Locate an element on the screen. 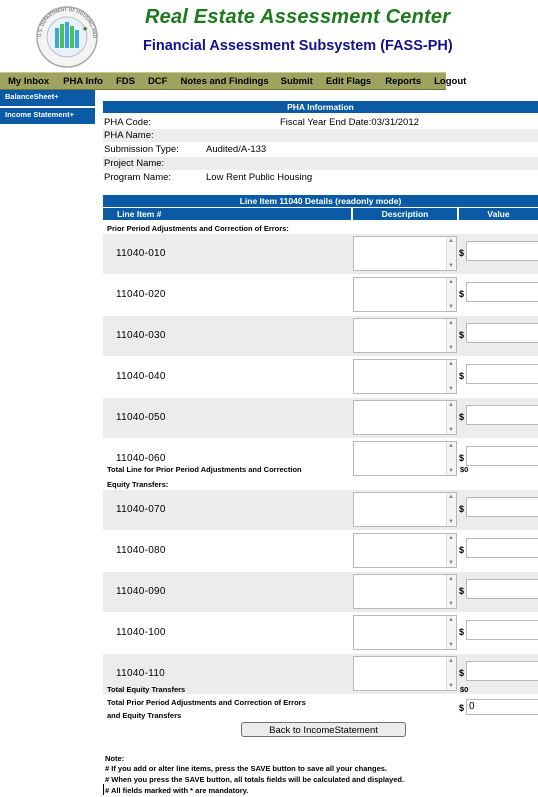 The width and height of the screenshot is (538, 797). total-combined-value-field: 0 is located at coordinates (502, 707).